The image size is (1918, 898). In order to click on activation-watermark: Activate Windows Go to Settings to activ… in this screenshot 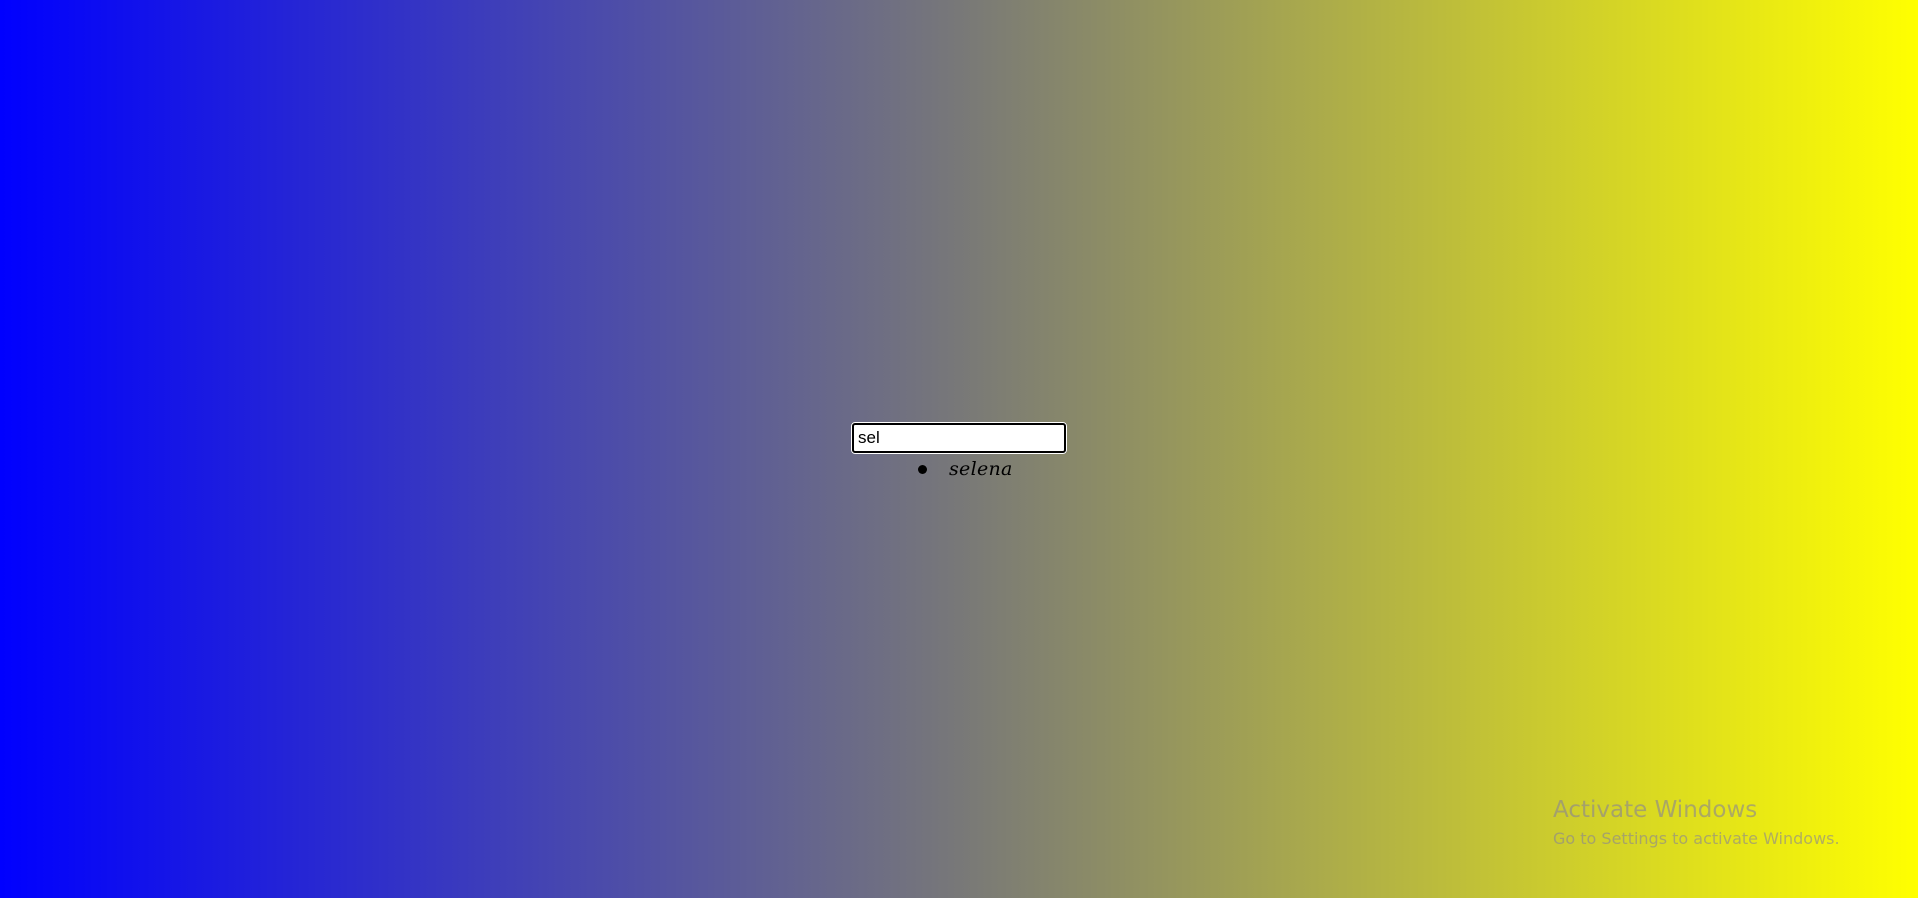, I will do `click(1696, 822)`.